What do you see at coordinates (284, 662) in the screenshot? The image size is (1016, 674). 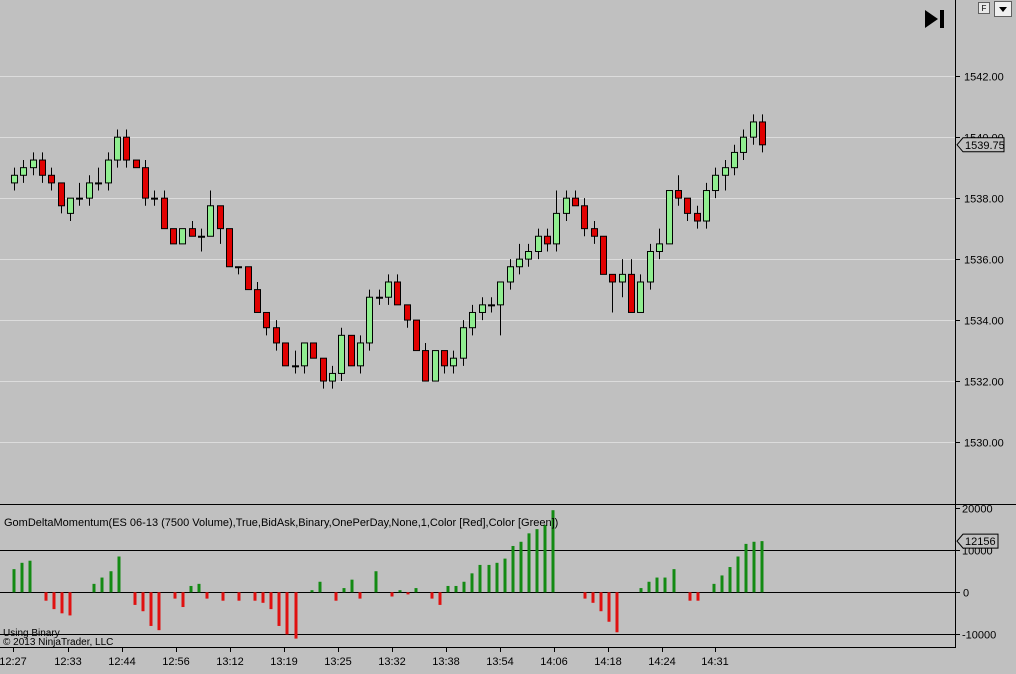 I see `time-tick-label: 13:19` at bounding box center [284, 662].